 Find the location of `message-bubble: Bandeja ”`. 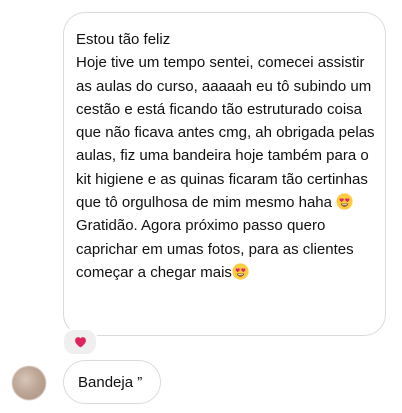

message-bubble: Bandeja ” is located at coordinates (112, 382).